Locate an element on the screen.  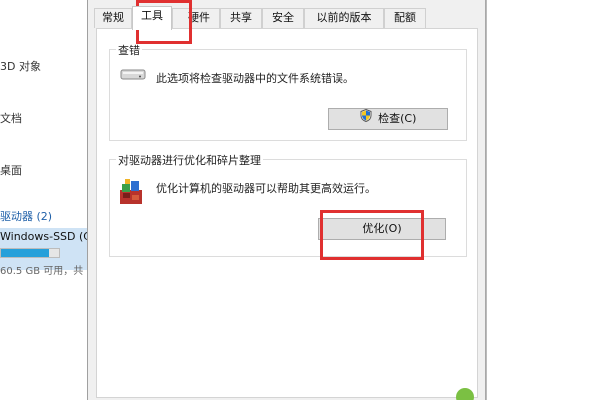
drive-usage-bar is located at coordinates (30, 253).